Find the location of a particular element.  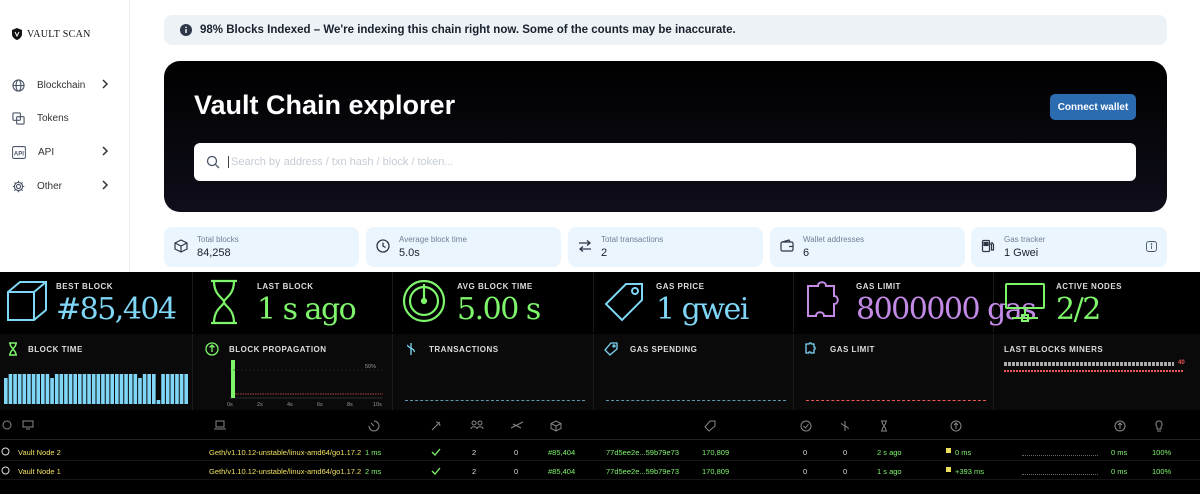

latency-icon is located at coordinates (374, 426).